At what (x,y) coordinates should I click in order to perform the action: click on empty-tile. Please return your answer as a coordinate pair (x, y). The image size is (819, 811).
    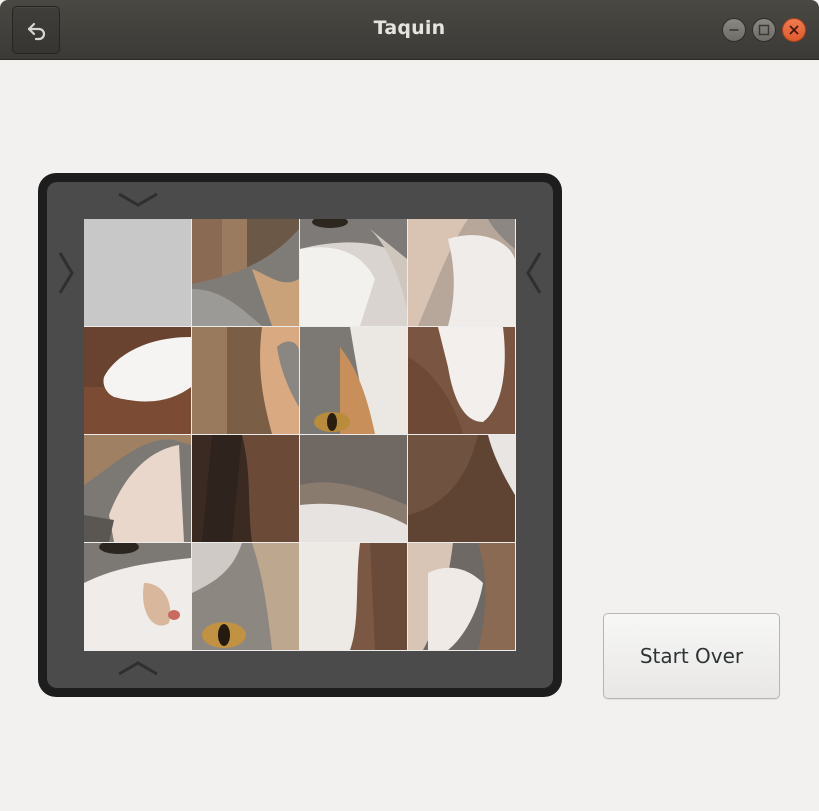
    Looking at the image, I should click on (137, 272).